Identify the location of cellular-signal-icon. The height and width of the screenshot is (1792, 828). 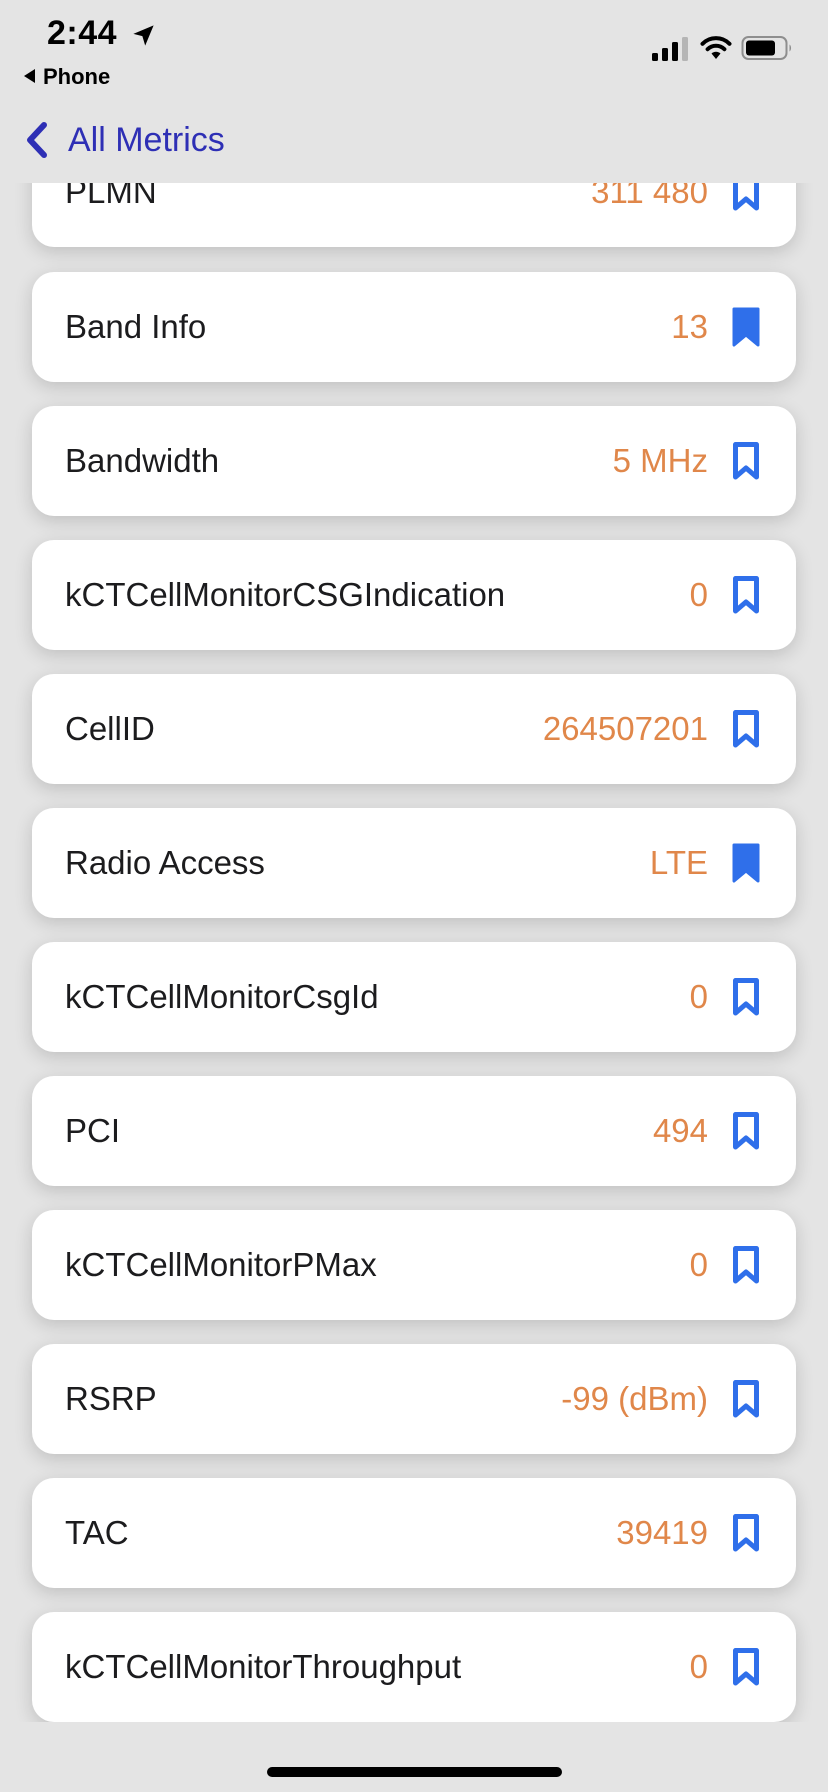
(670, 49).